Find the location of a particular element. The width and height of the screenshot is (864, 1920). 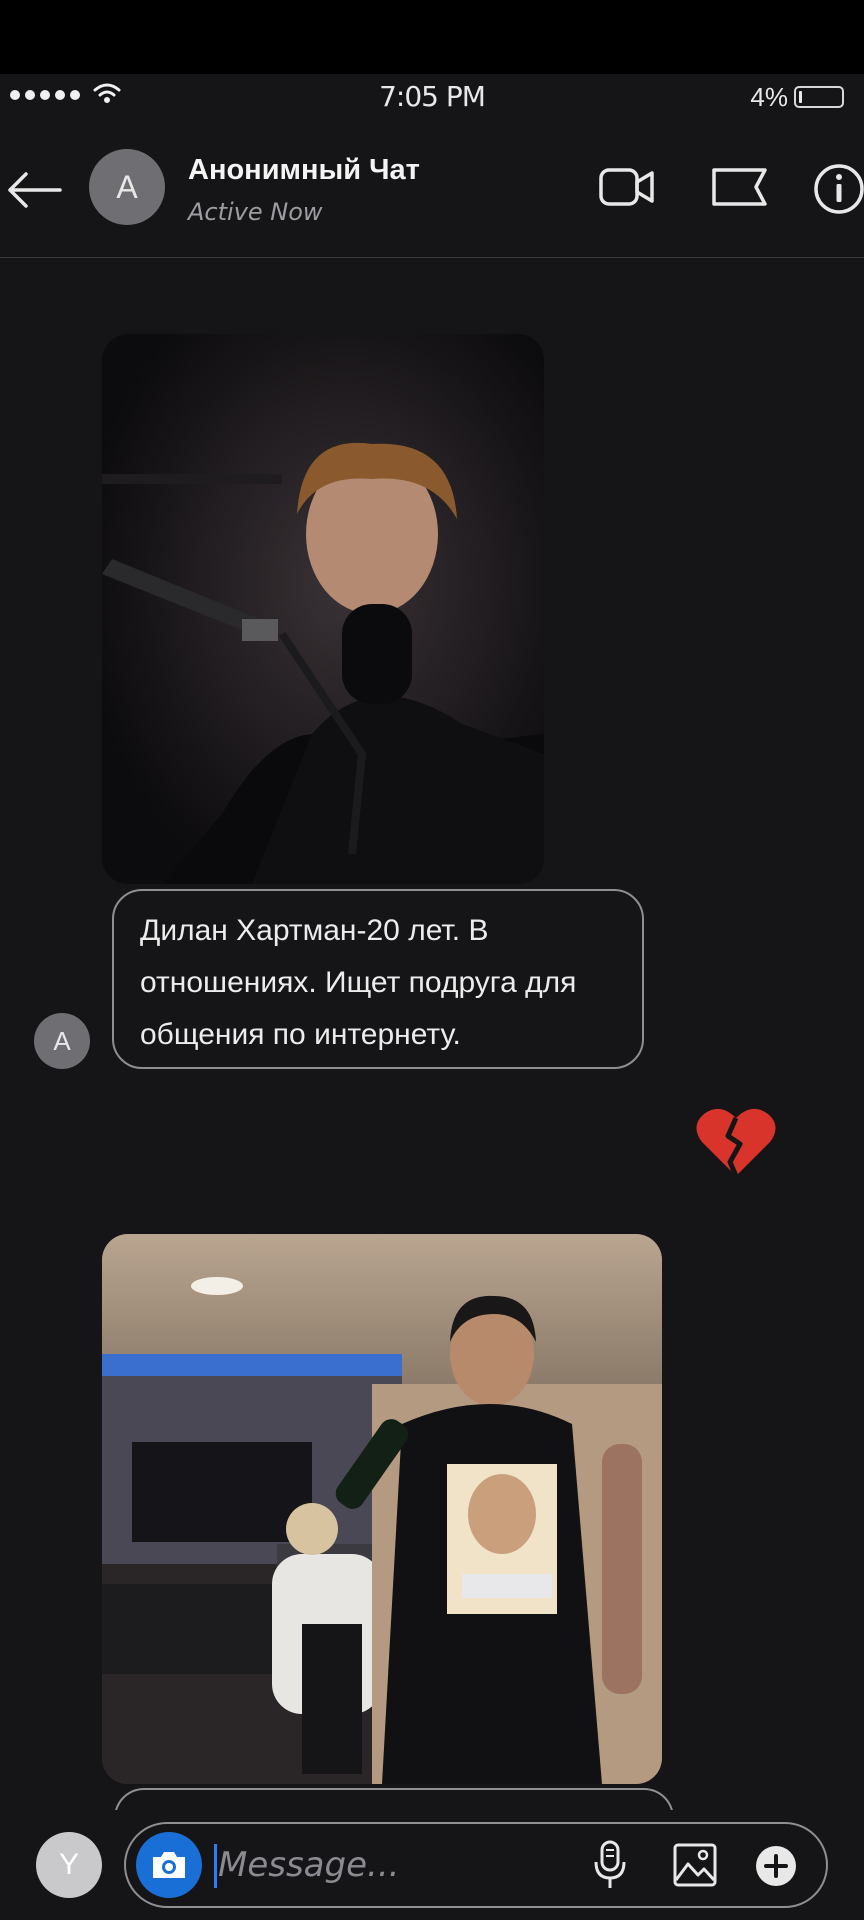

image-icon is located at coordinates (695, 1865).